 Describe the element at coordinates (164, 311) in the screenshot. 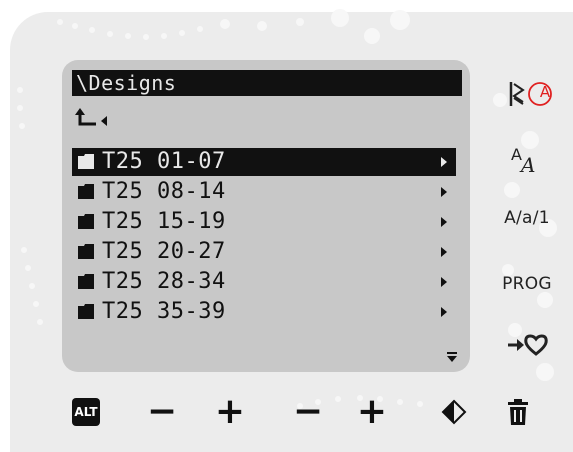

I see `list-item-label: T25 35-39` at that location.